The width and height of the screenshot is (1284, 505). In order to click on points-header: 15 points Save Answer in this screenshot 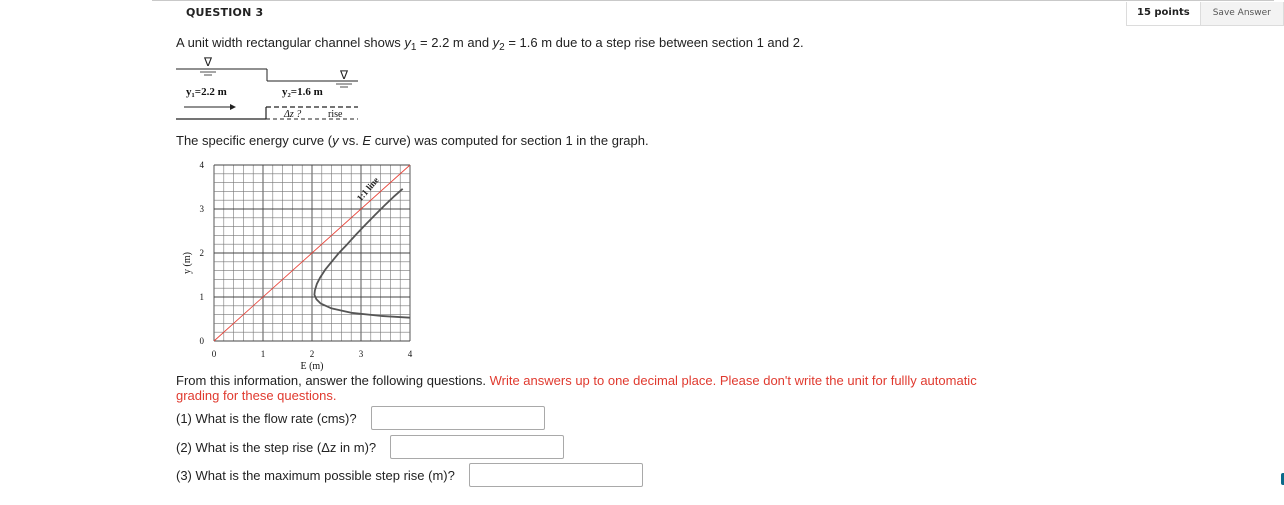, I will do `click(1205, 14)`.